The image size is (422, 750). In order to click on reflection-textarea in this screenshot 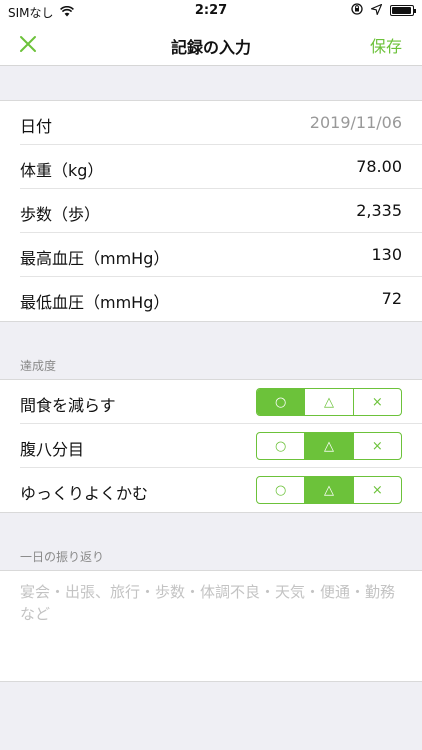, I will do `click(211, 626)`.